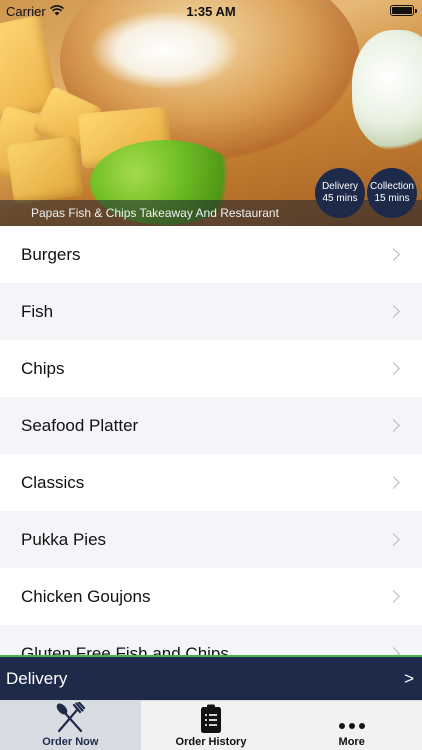 The width and height of the screenshot is (422, 750). What do you see at coordinates (37, 311) in the screenshot?
I see `menu-item-label: Fish` at bounding box center [37, 311].